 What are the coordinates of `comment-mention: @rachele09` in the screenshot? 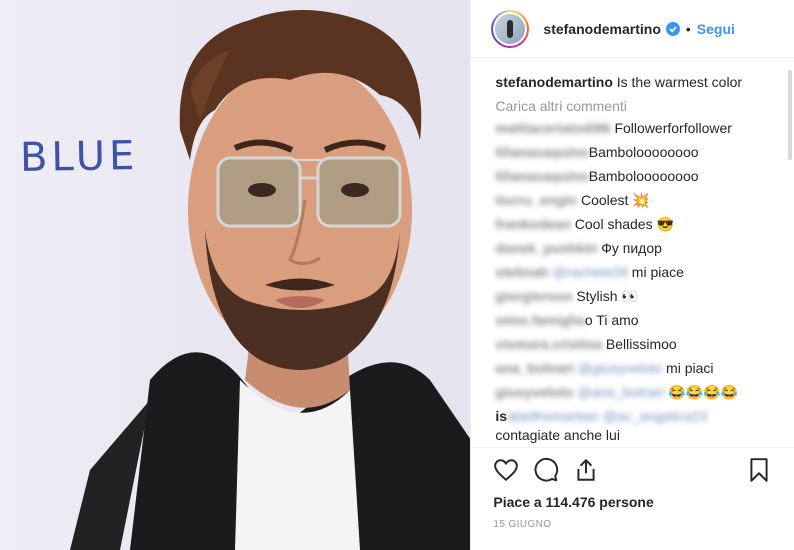 It's located at (590, 272).